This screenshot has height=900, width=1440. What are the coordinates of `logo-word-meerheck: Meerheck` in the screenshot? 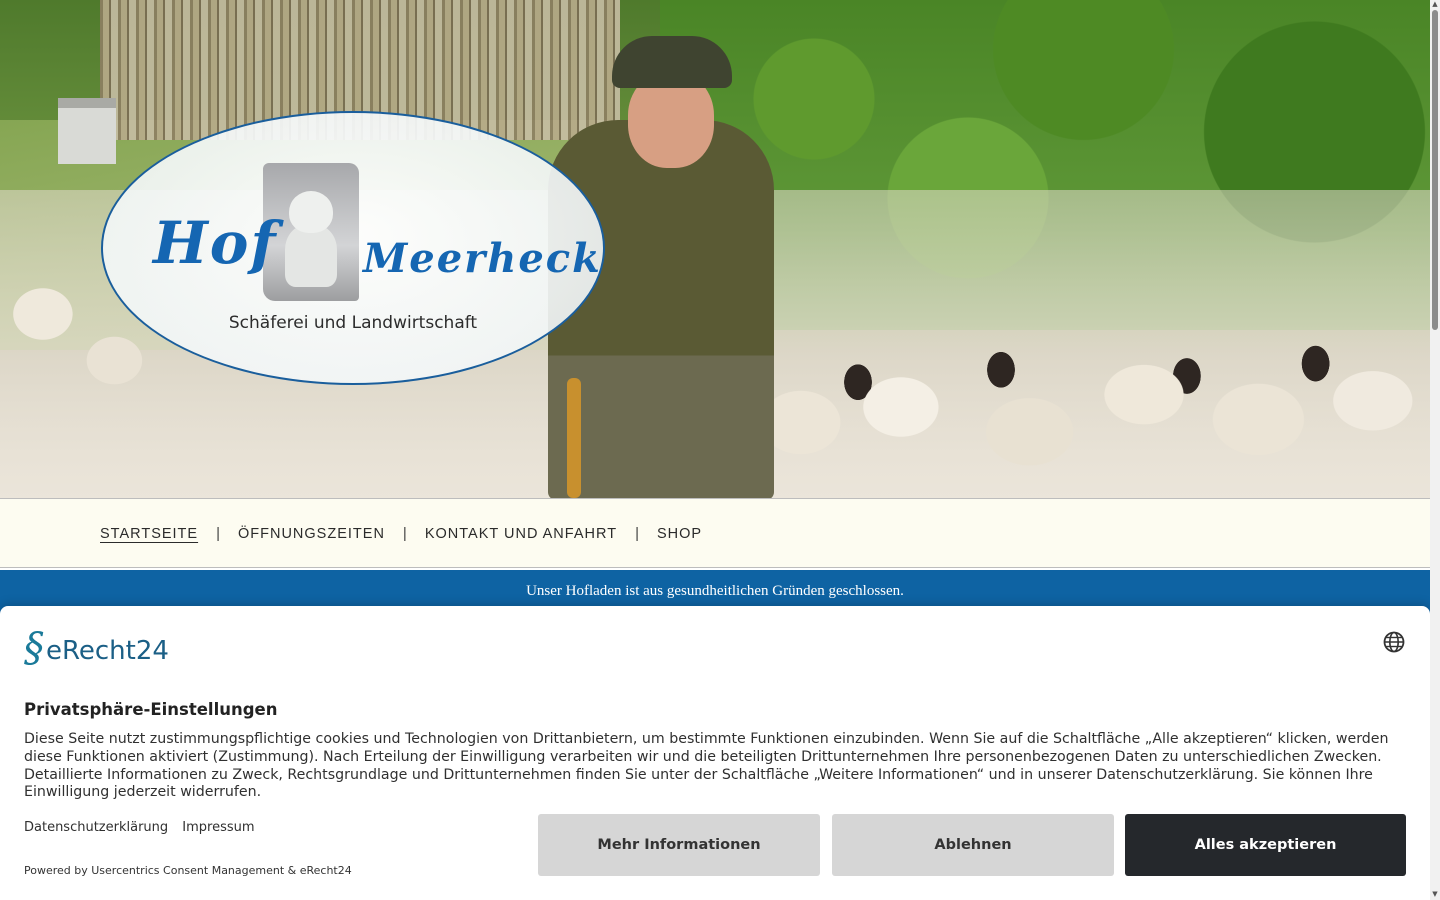 It's located at (482, 258).